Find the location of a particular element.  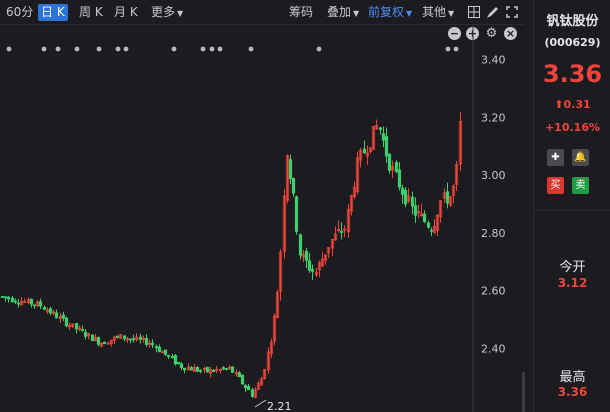

adjust-menu: 前复权 ▼ is located at coordinates (390, 12).